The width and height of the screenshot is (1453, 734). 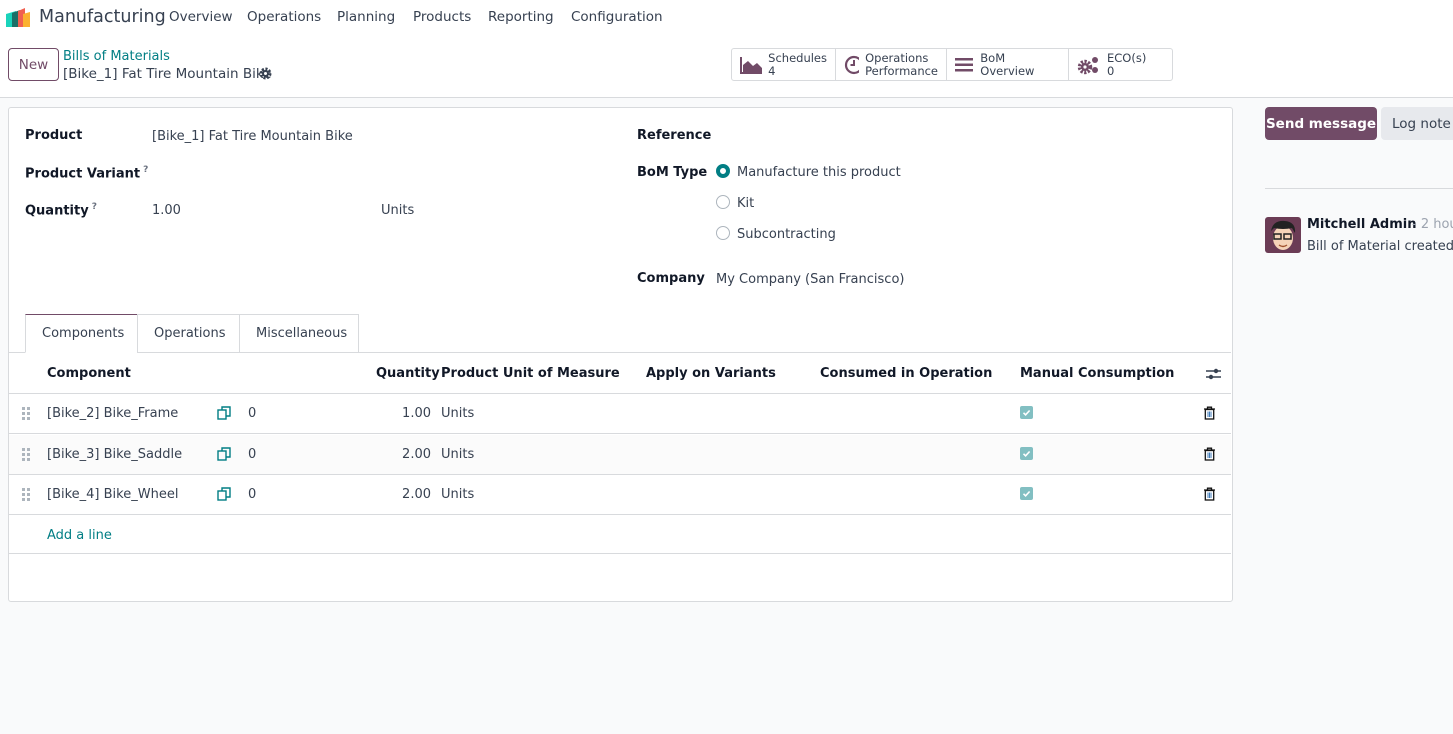 I want to click on menu-operations: Operations, so click(x=284, y=17).